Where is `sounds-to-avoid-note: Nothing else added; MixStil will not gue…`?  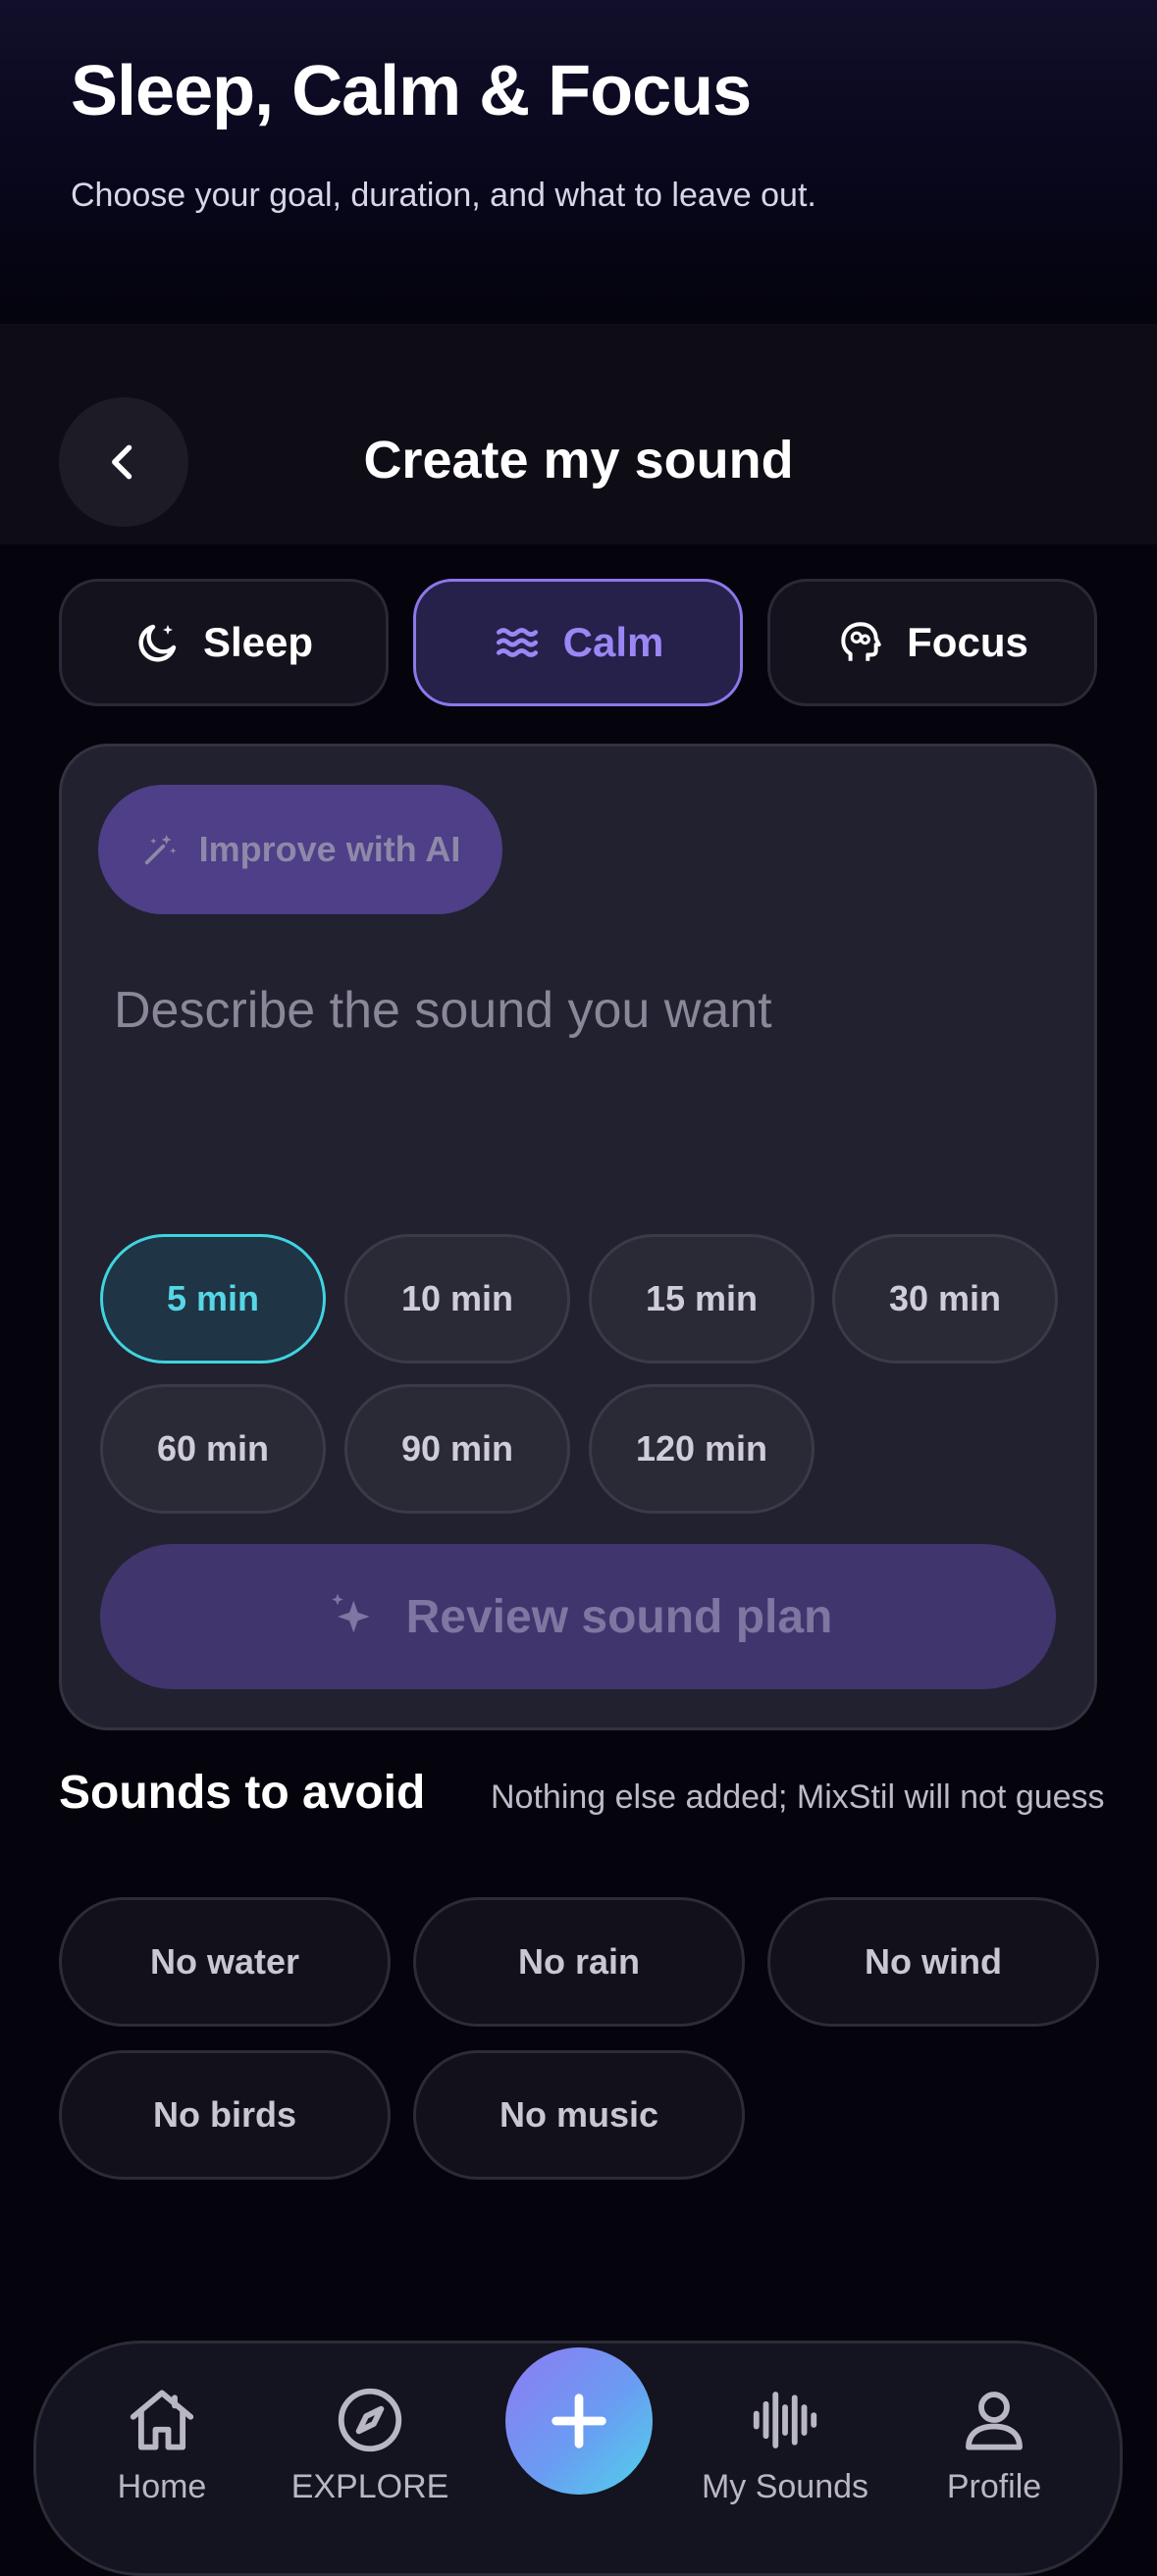
sounds-to-avoid-note: Nothing else added; MixStil will not gue… is located at coordinates (798, 1797).